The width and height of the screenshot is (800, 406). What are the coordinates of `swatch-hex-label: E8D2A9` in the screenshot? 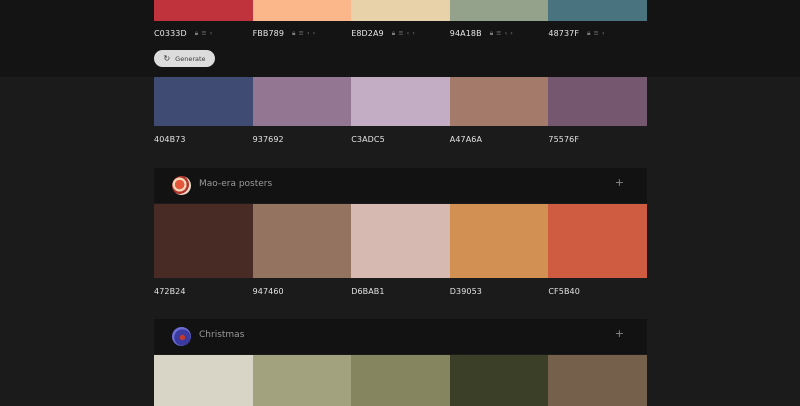 It's located at (367, 33).